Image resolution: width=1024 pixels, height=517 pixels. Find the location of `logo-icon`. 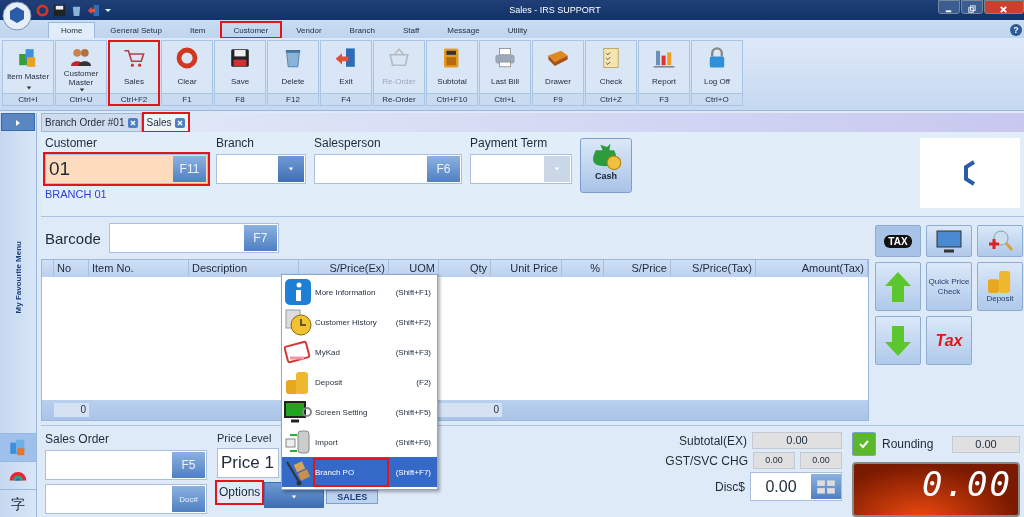

logo-icon is located at coordinates (970, 173).